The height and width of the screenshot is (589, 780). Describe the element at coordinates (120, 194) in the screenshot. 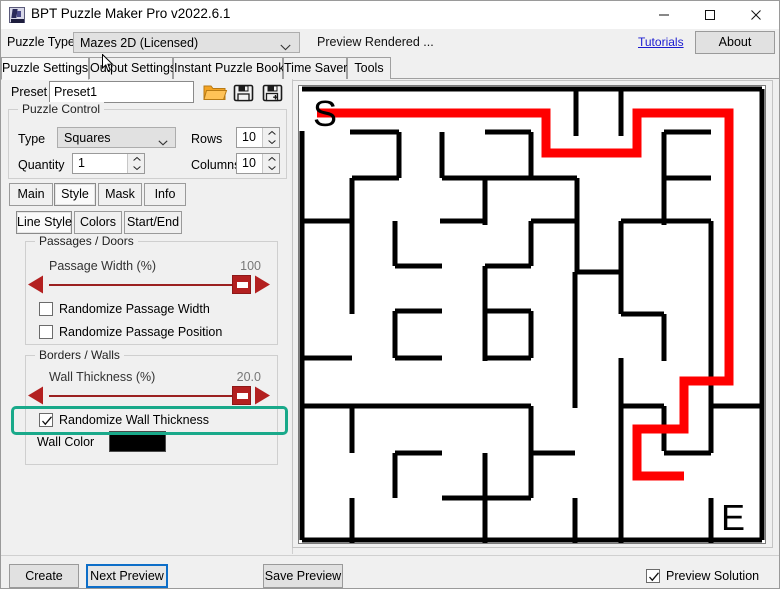

I see `tab-mask: Mask` at that location.